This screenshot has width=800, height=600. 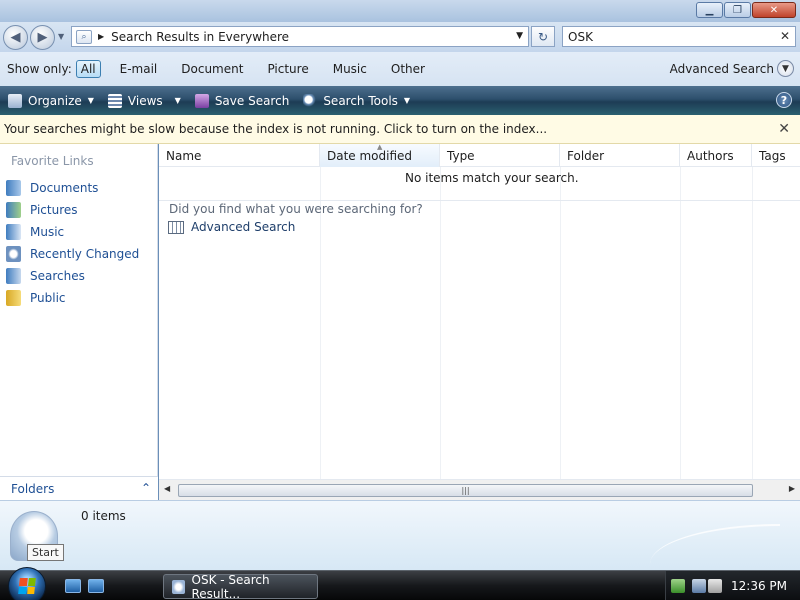 I want to click on search-window-icon, so click(x=178, y=586).